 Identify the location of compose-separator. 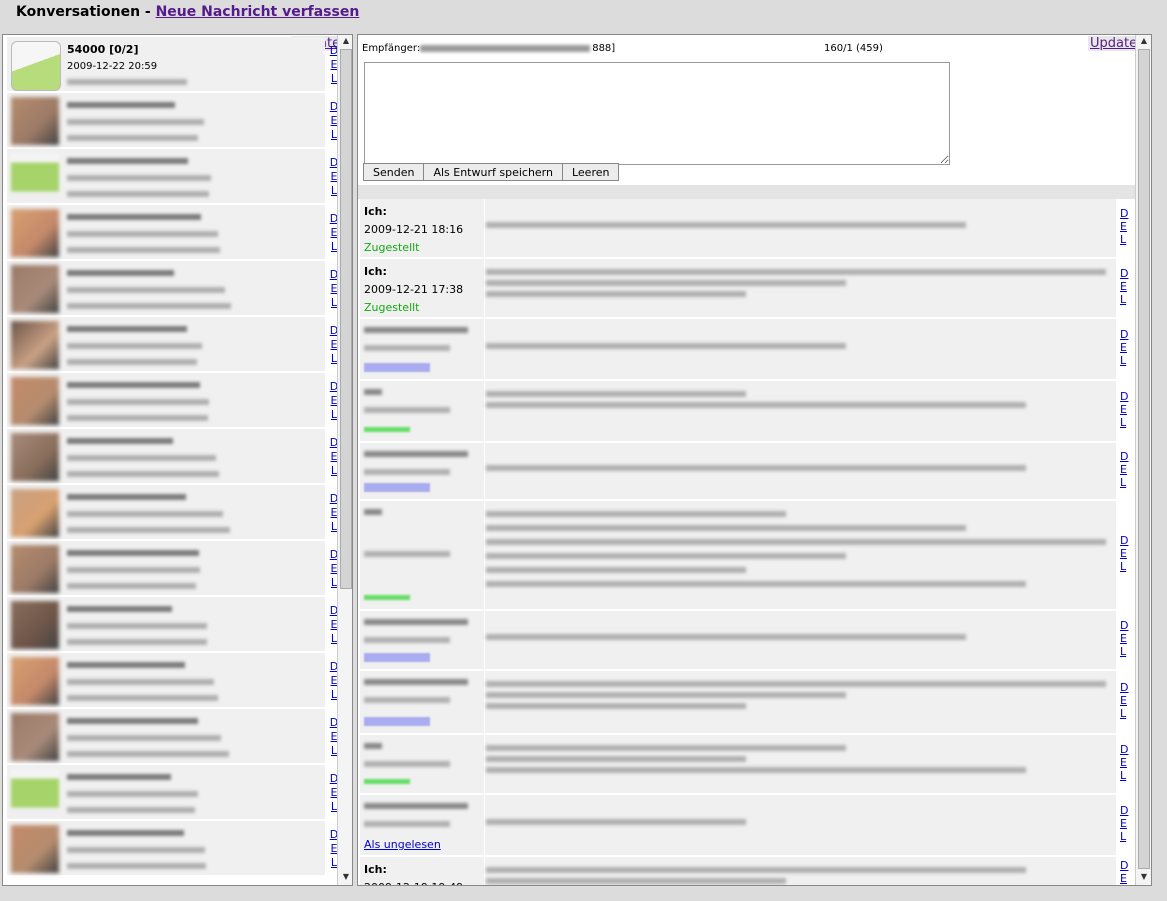
(748, 192).